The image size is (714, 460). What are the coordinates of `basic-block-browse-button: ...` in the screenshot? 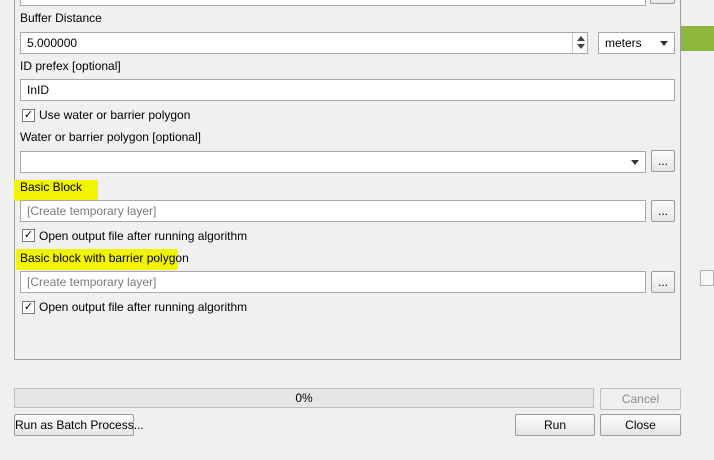 It's located at (663, 211).